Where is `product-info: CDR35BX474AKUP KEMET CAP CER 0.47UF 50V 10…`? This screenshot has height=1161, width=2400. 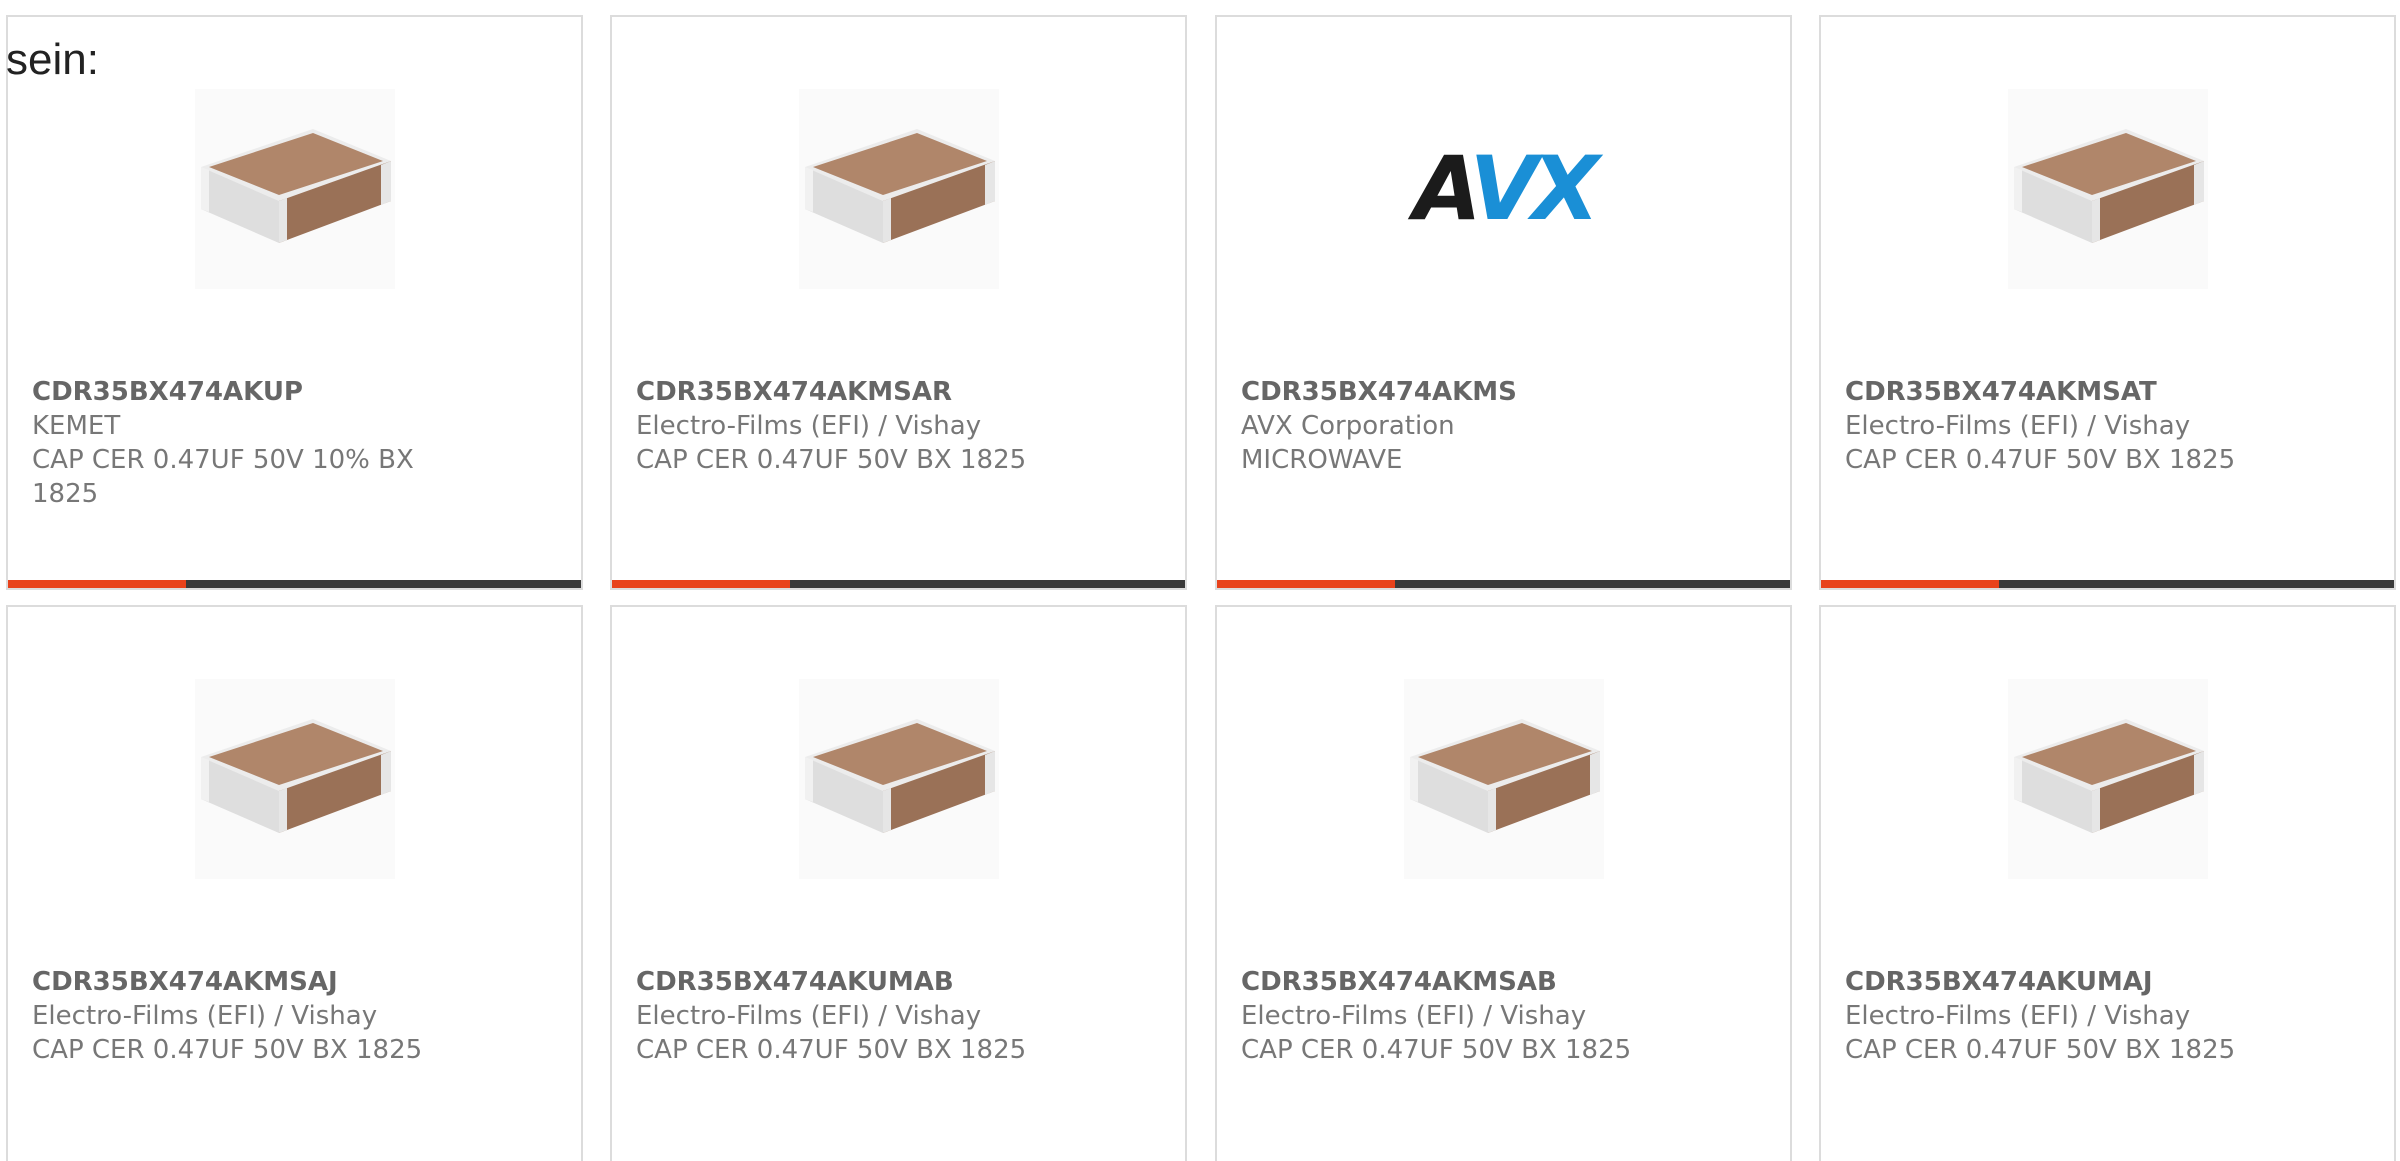 product-info: CDR35BX474AKUP KEMET CAP CER 0.47UF 50V 10… is located at coordinates (242, 443).